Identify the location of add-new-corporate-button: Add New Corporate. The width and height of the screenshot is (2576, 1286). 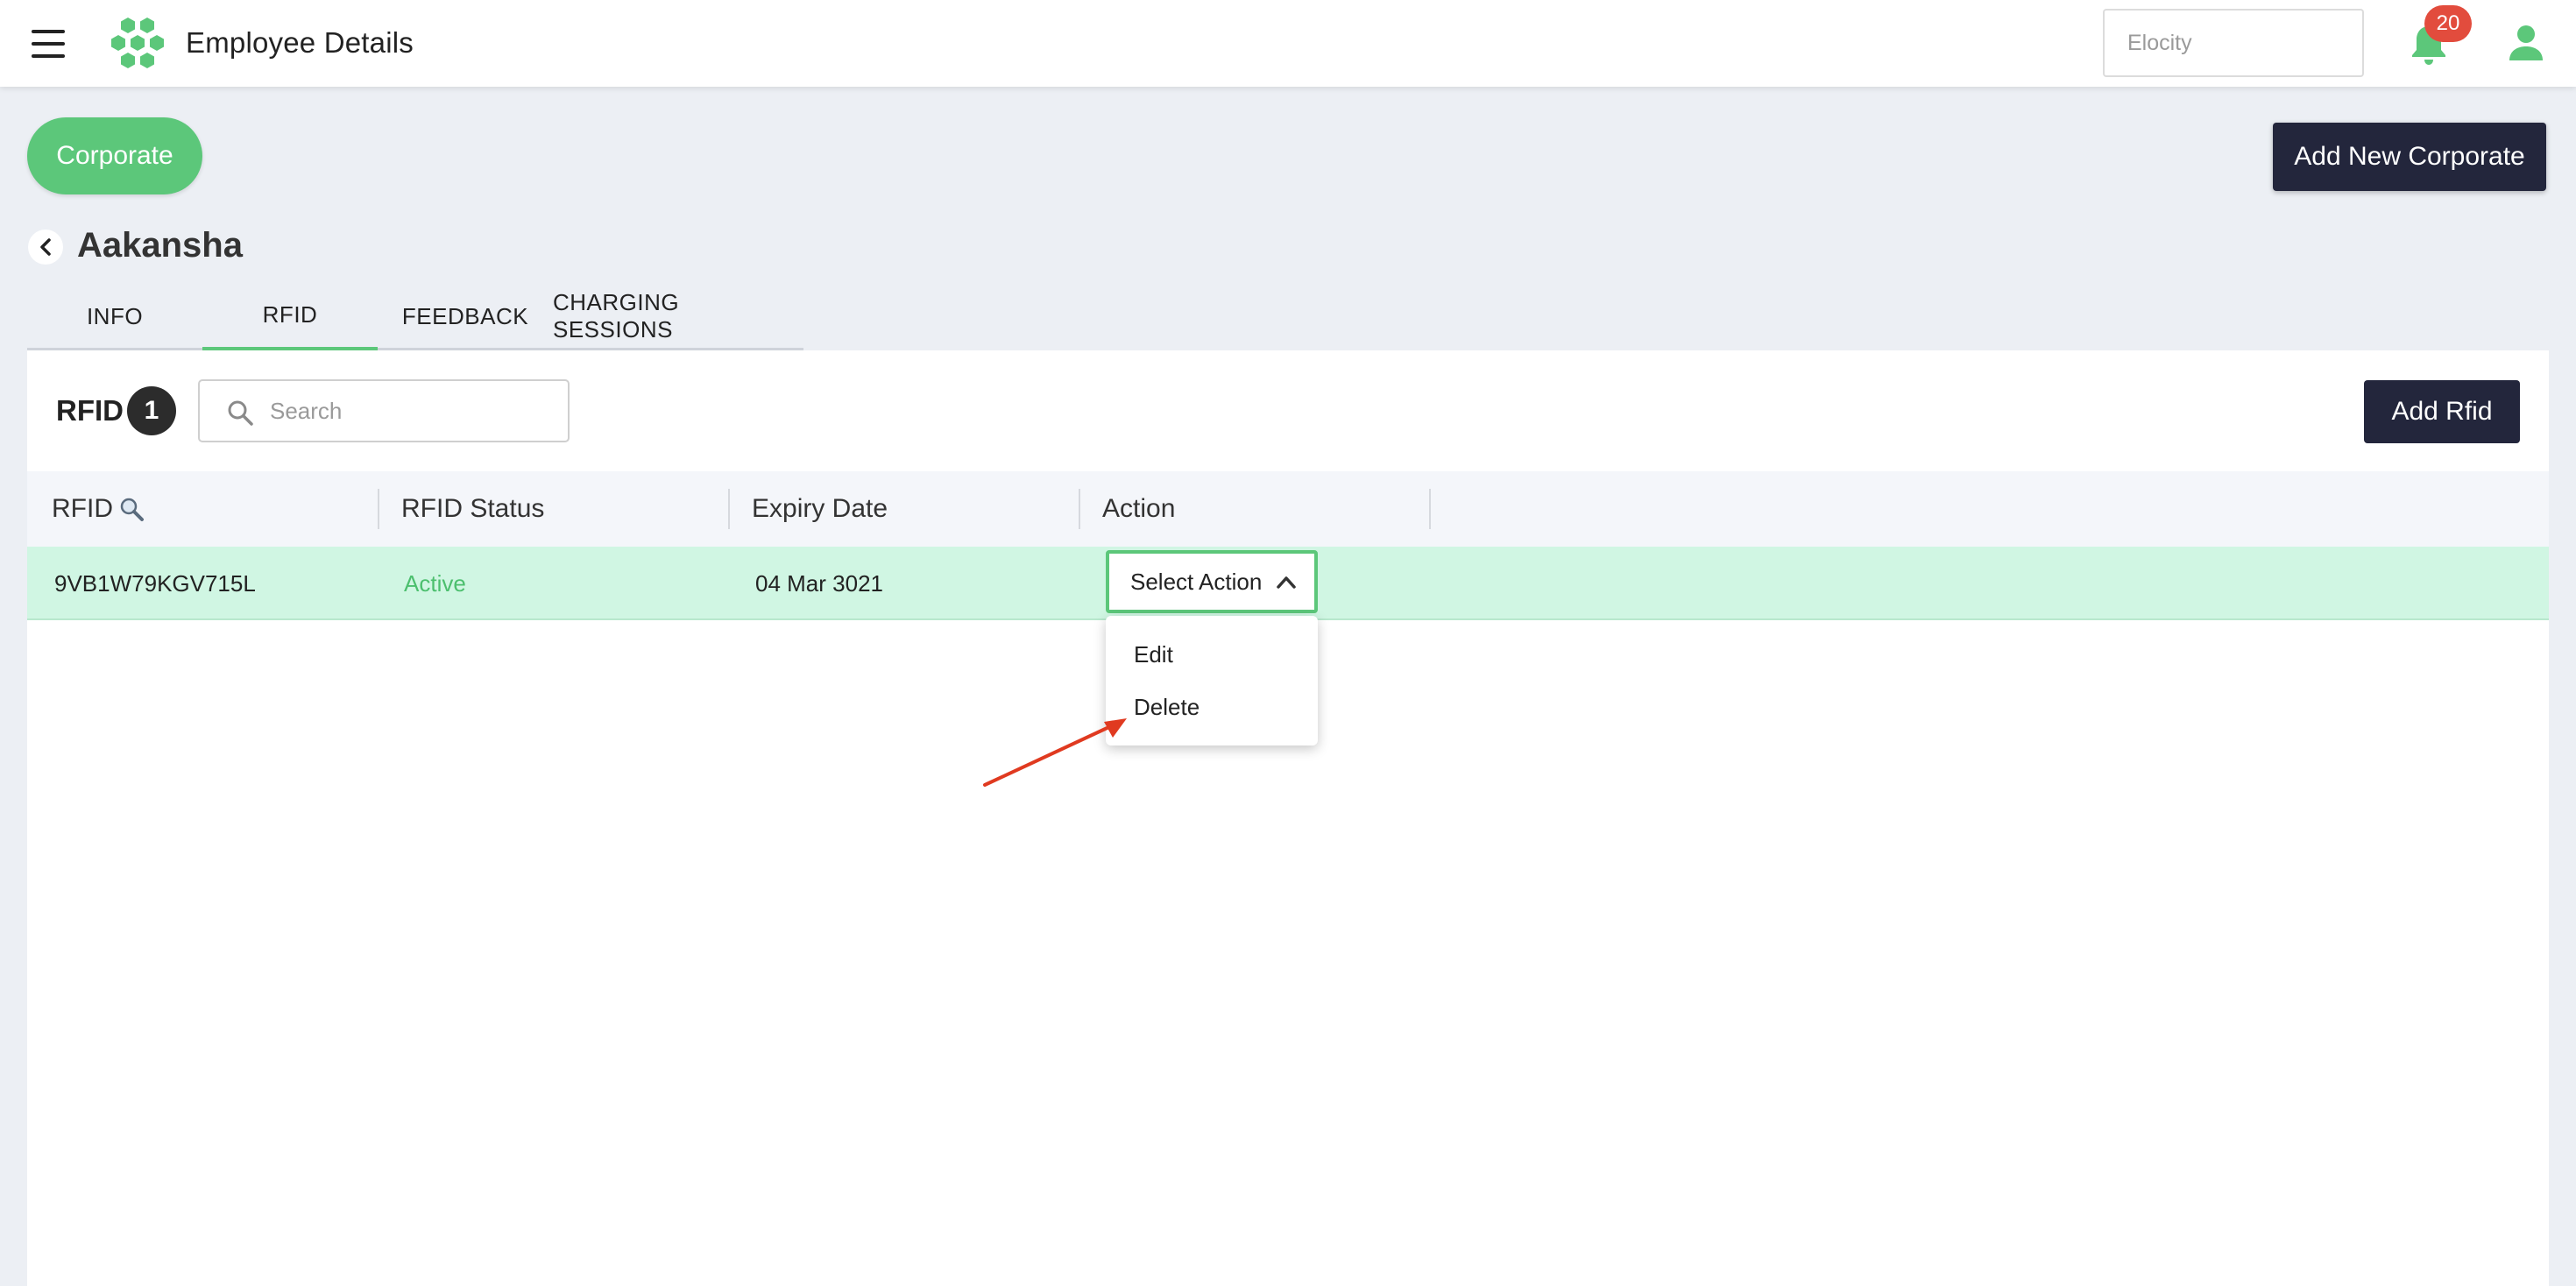
(2409, 157).